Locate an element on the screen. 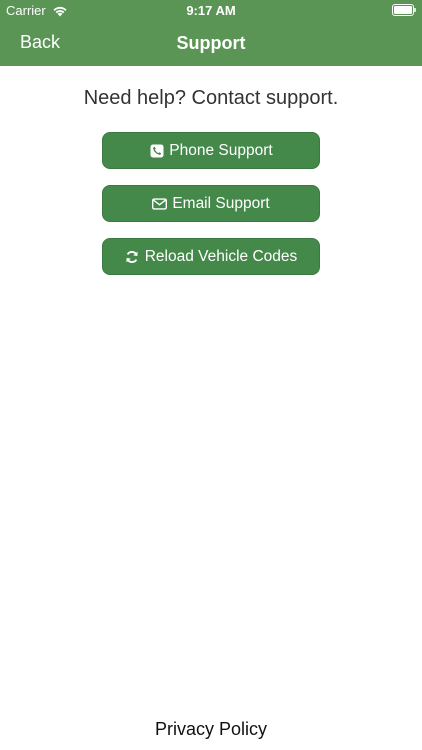 This screenshot has height=750, width=422. reload-vehicle-codes-button: Reload Vehicle Codes is located at coordinates (211, 256).